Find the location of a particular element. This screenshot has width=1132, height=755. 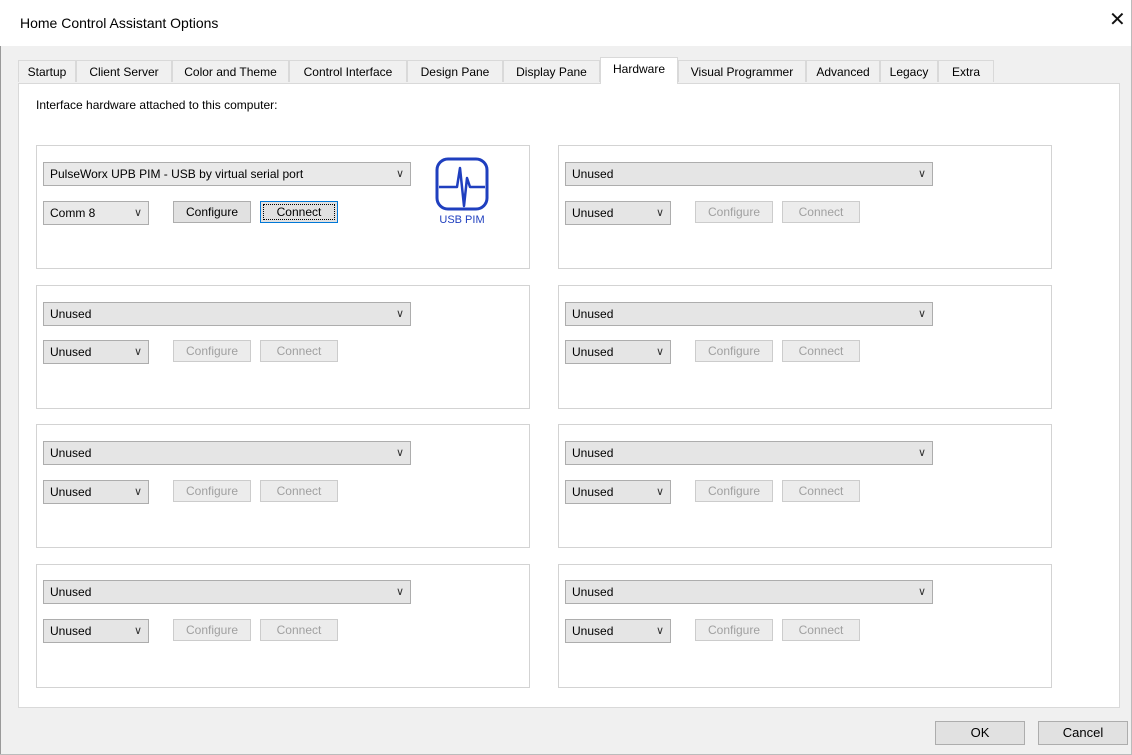

port-select-value: Comm 8 is located at coordinates (73, 213).